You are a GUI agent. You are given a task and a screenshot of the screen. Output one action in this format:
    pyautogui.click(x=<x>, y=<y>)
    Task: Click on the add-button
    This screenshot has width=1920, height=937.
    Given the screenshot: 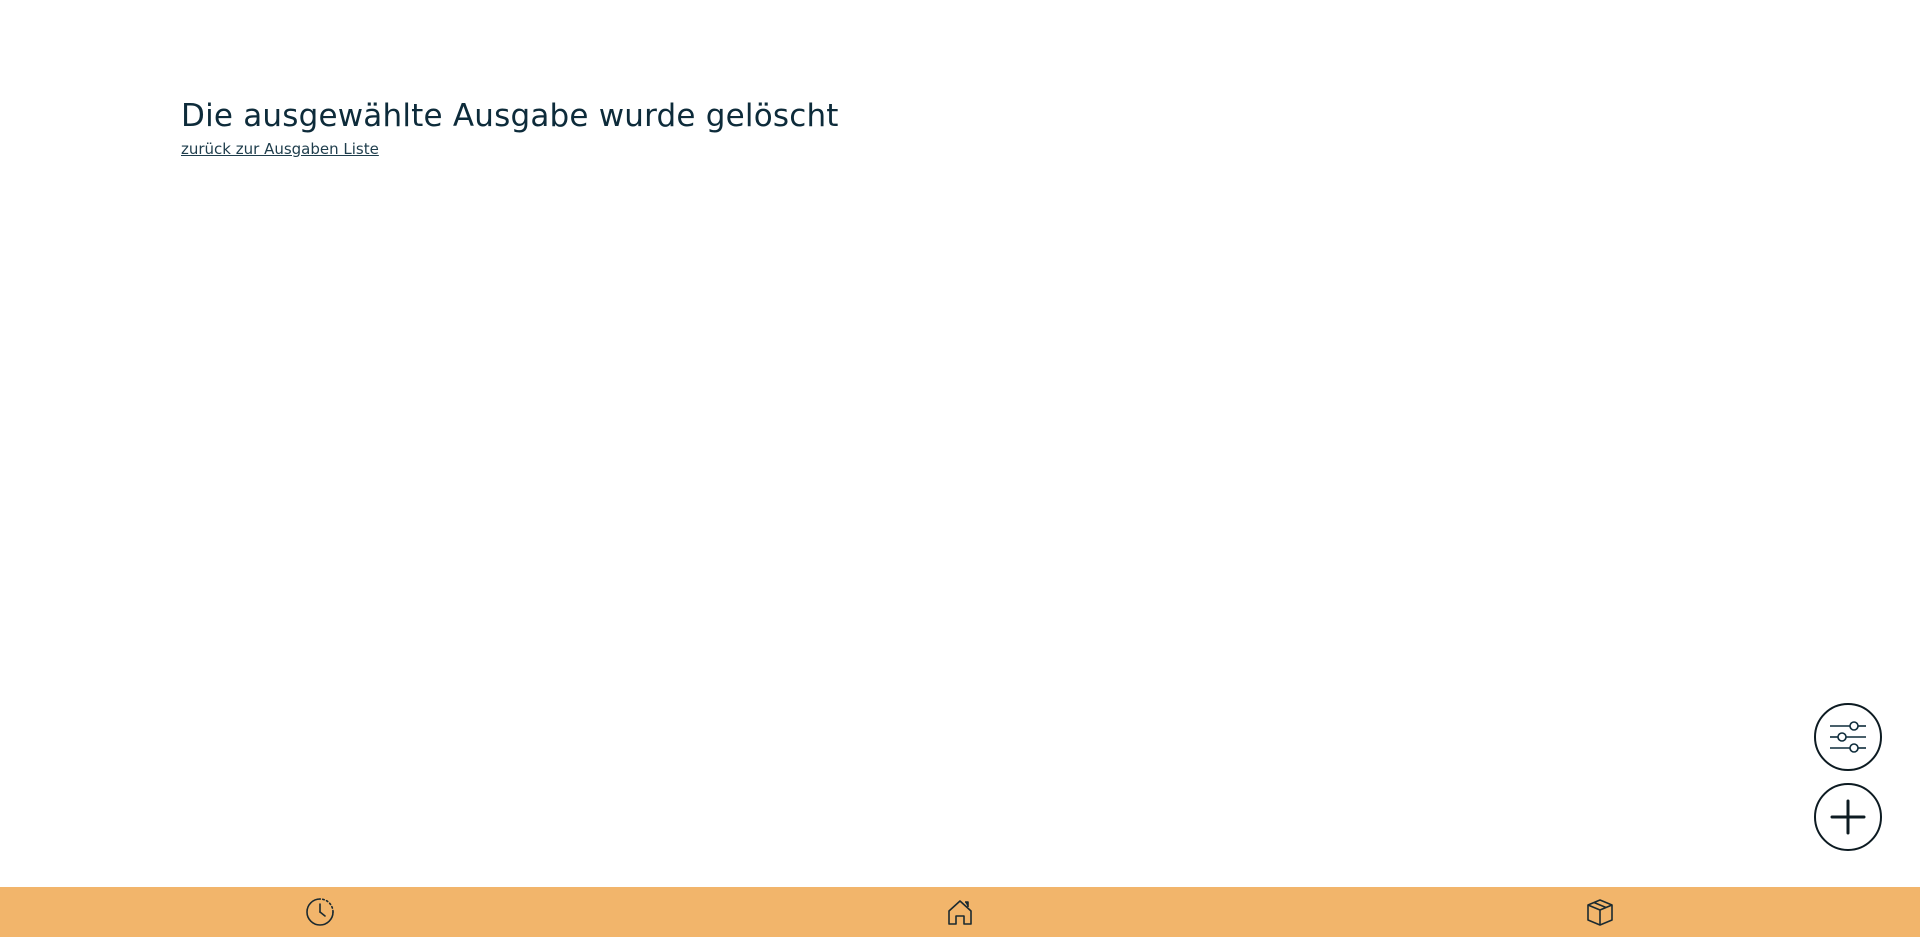 What is the action you would take?
    pyautogui.click(x=1848, y=817)
    